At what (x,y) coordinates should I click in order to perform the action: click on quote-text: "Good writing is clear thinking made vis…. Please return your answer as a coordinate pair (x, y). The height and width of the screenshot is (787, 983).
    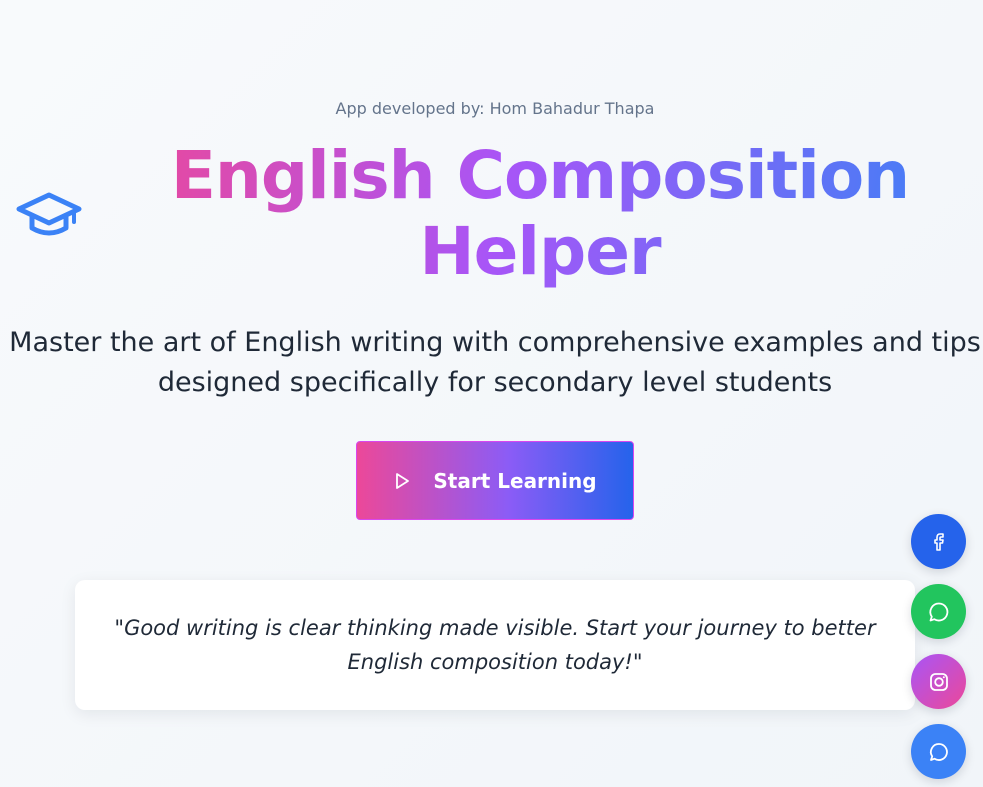
    Looking at the image, I should click on (495, 645).